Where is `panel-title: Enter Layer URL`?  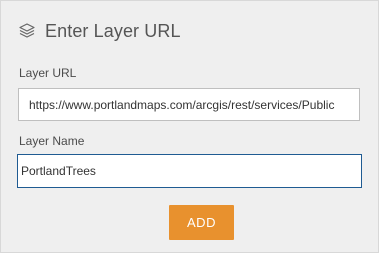
panel-title: Enter Layer URL is located at coordinates (113, 30).